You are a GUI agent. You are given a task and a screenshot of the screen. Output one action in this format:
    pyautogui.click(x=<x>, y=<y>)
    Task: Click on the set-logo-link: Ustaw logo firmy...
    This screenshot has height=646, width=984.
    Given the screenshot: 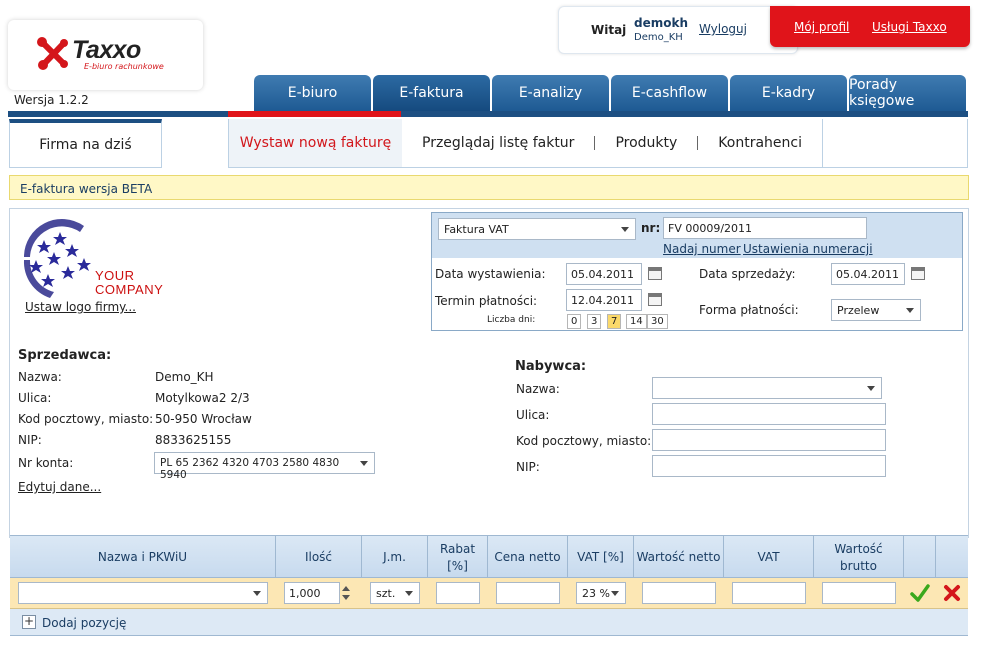 What is the action you would take?
    pyautogui.click(x=80, y=307)
    